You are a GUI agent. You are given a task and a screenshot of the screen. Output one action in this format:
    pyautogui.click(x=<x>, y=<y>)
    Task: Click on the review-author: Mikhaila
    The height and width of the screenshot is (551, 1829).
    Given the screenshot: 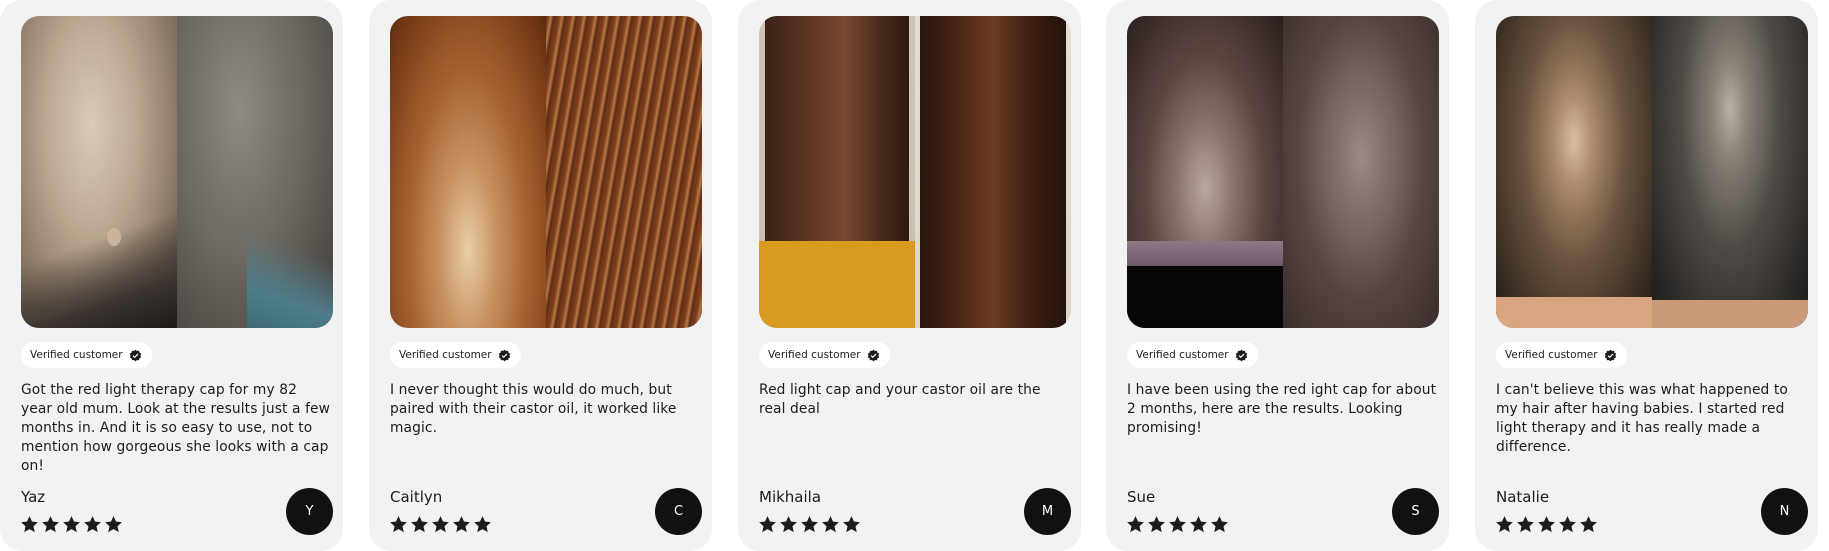 What is the action you would take?
    pyautogui.click(x=790, y=497)
    